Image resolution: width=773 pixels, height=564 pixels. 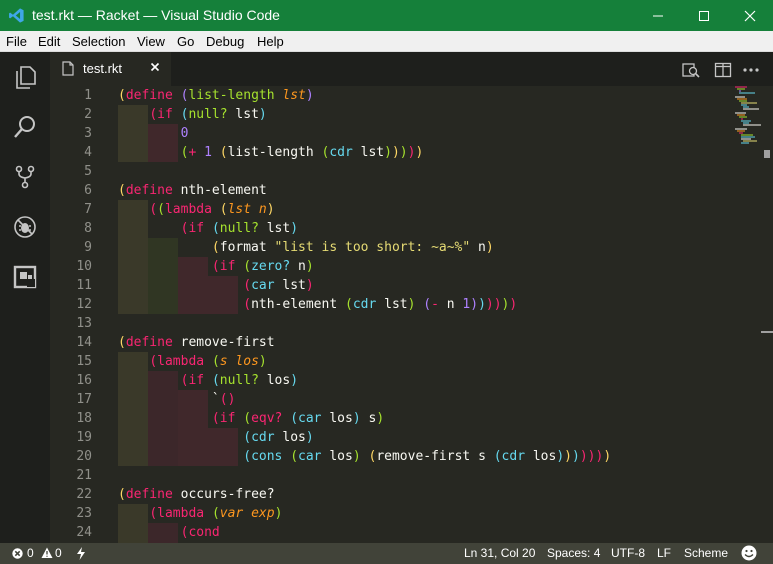 What do you see at coordinates (185, 41) in the screenshot?
I see `menu-go: Go` at bounding box center [185, 41].